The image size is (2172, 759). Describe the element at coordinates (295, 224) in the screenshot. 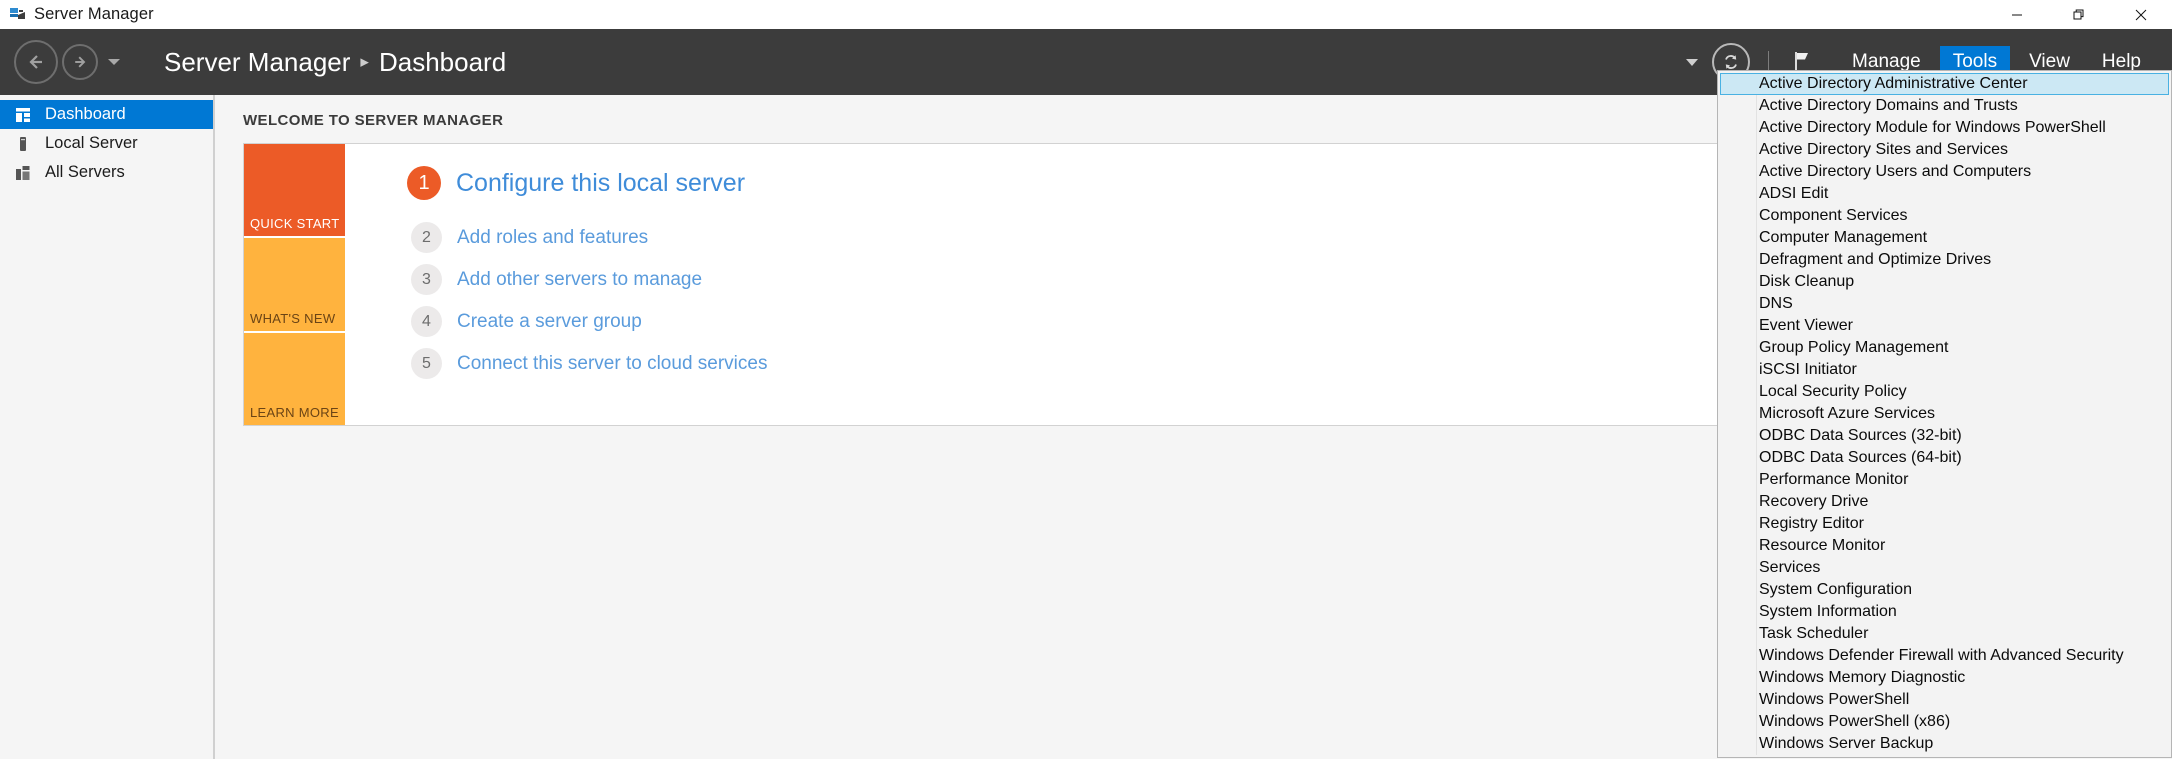

I see `tile-label: QUICK START` at that location.